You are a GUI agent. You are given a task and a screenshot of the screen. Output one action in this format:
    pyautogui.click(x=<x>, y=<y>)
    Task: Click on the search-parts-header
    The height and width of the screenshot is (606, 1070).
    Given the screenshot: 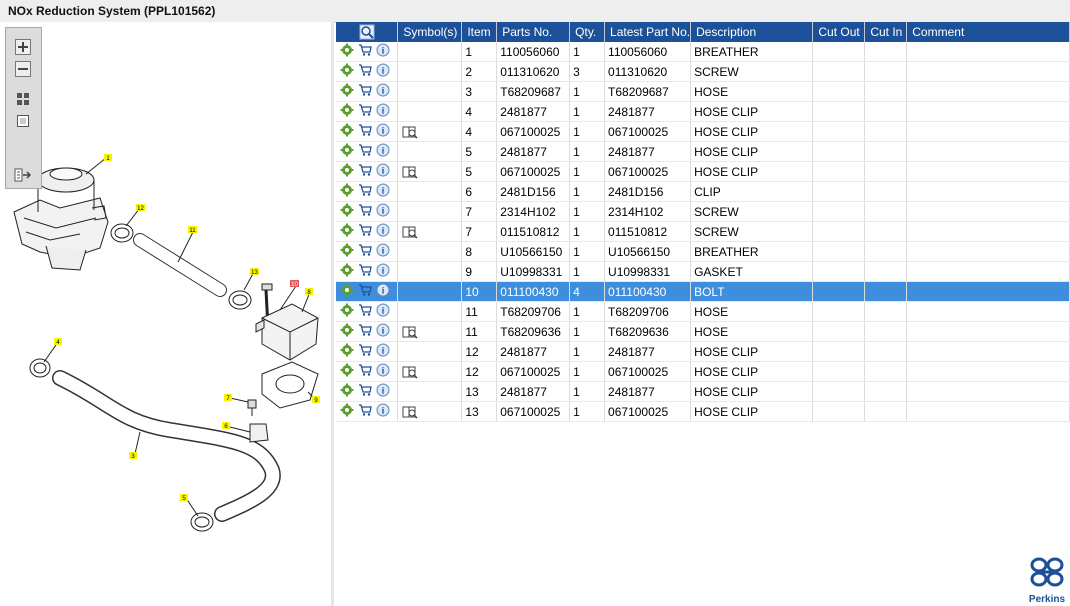 What is the action you would take?
    pyautogui.click(x=367, y=32)
    